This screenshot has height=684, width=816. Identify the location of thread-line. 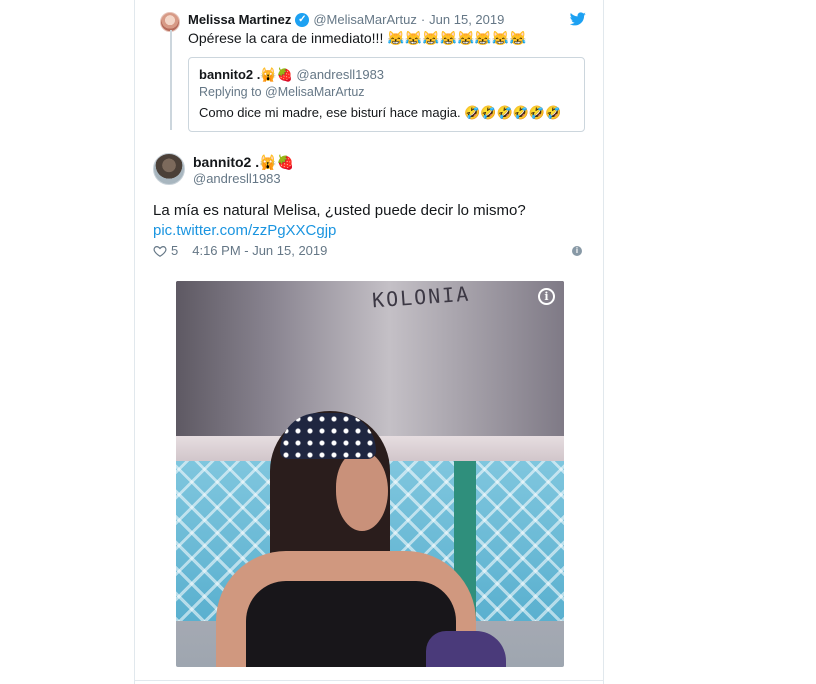
(171, 80).